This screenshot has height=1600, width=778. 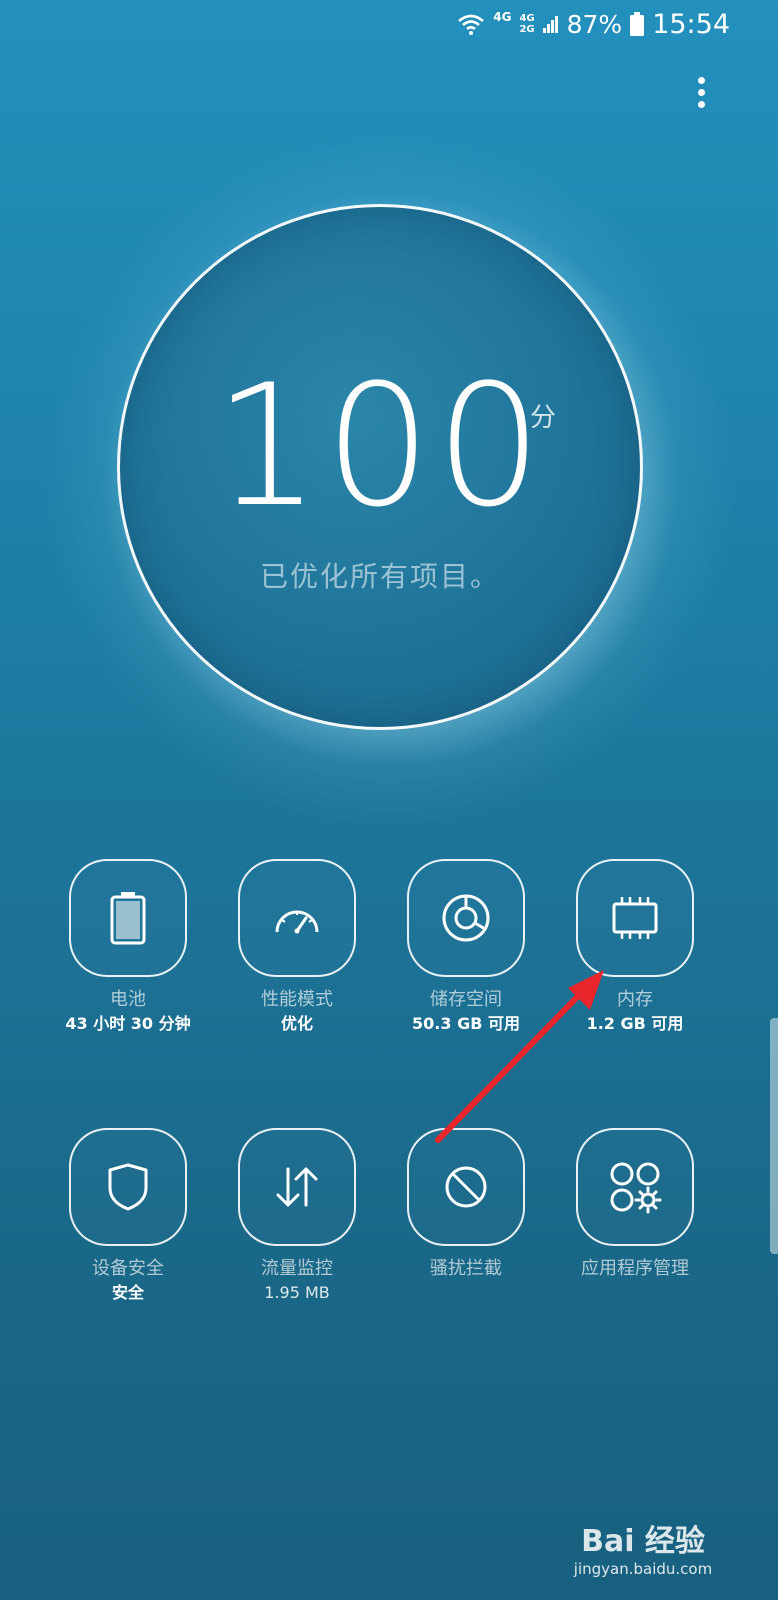 I want to click on status-bar: 4G 4G 2G 87% 15:54, so click(x=389, y=24).